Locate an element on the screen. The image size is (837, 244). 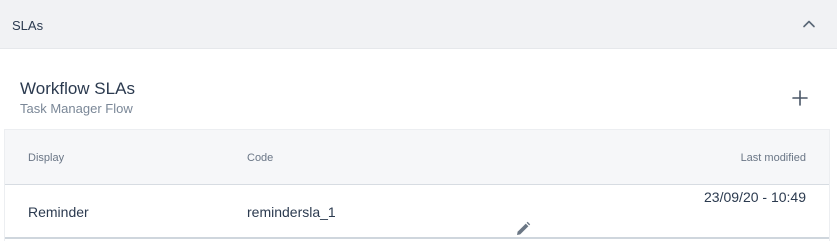
chevron-up-icon is located at coordinates (809, 24).